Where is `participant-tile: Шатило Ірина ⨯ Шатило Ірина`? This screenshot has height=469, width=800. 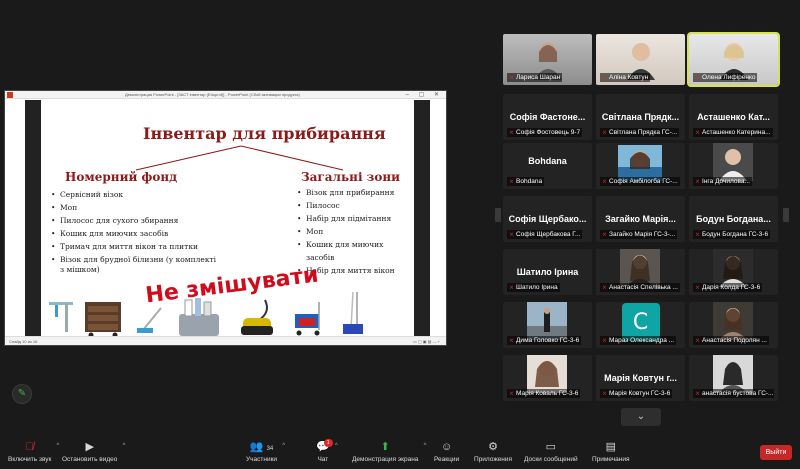 participant-tile: Шатило Ірина ⨯ Шатило Ірина is located at coordinates (547, 272).